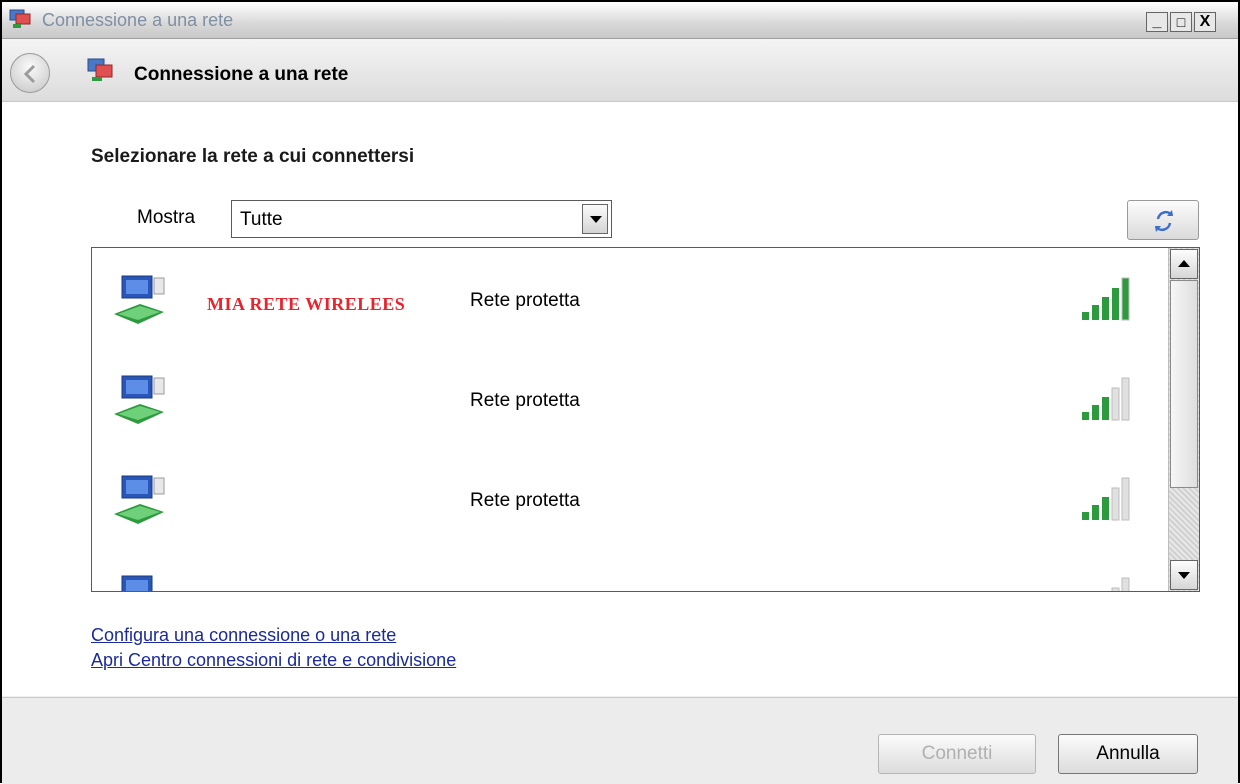  I want to click on network-item, so click(629, 569).